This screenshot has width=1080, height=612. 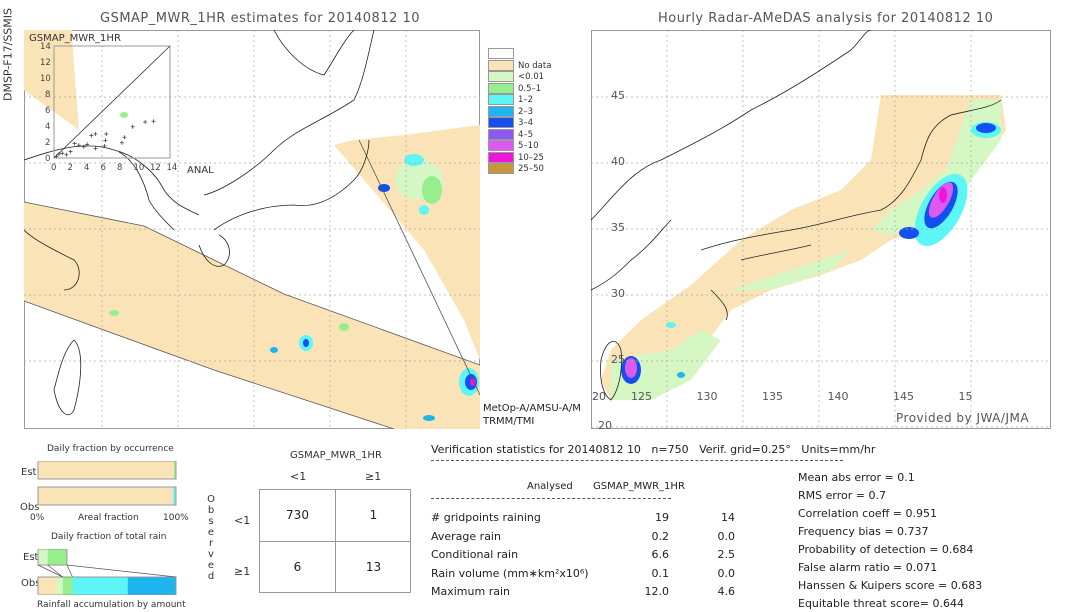 I want to click on inset-ytick: 14, so click(x=45, y=47).